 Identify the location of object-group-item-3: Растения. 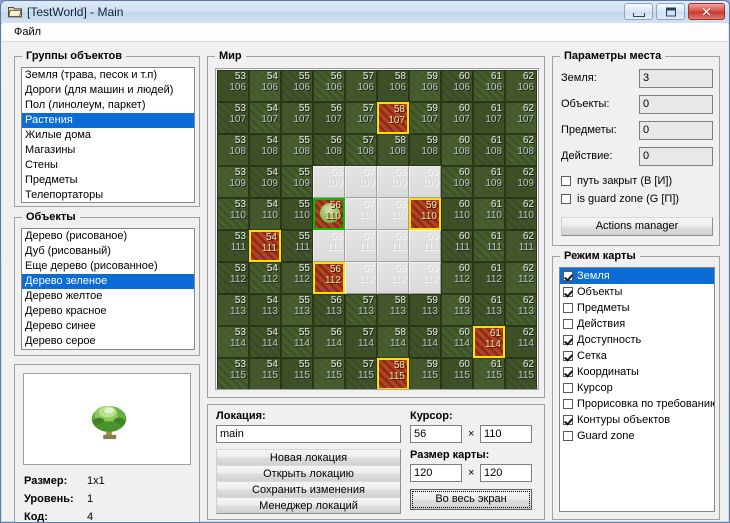
(108, 120).